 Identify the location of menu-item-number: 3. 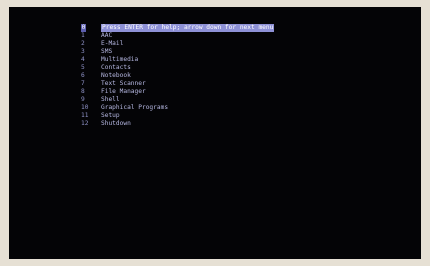
(83, 51).